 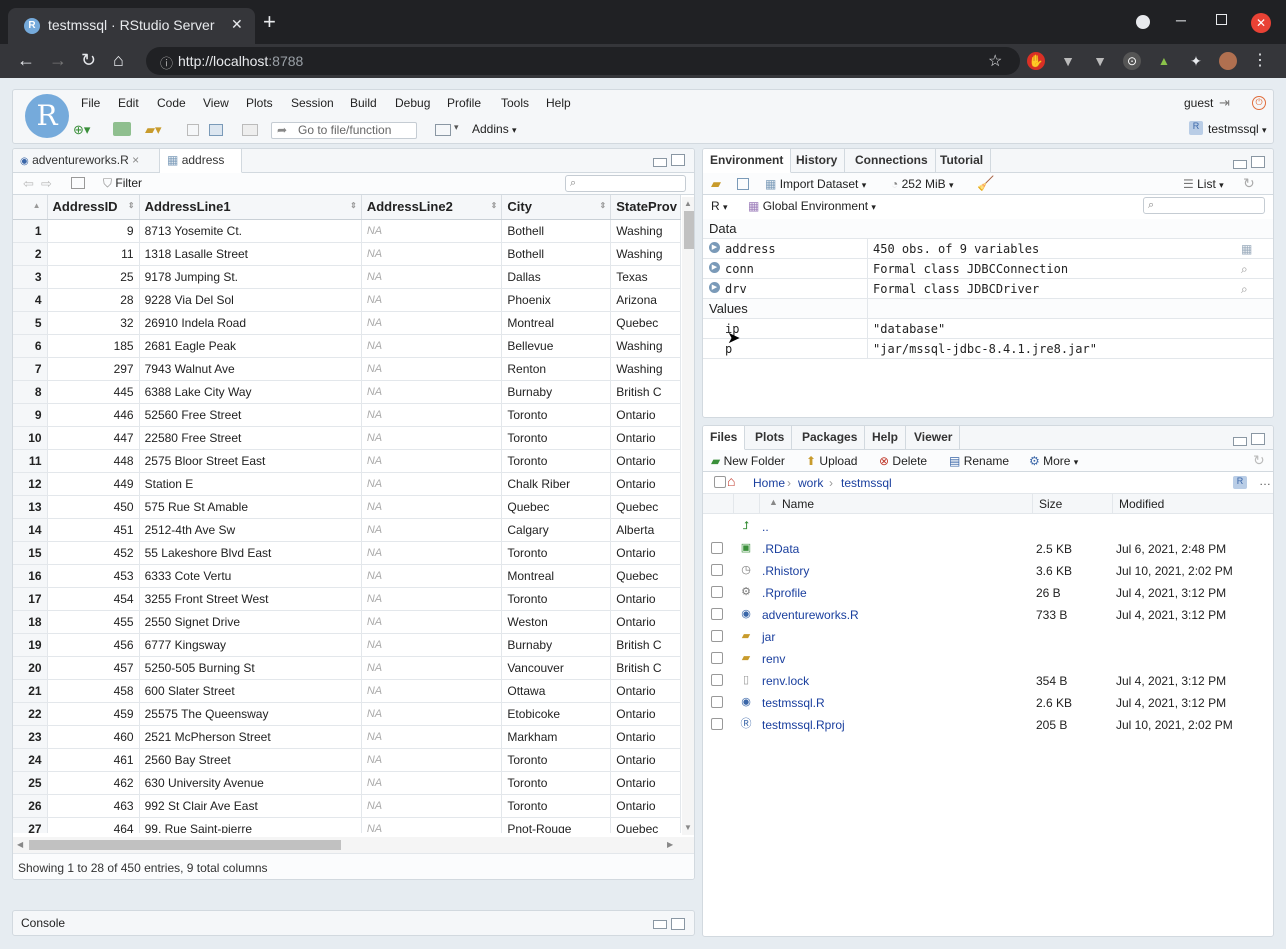 What do you see at coordinates (1259, 460) in the screenshot?
I see `refresh-icon: ↻` at bounding box center [1259, 460].